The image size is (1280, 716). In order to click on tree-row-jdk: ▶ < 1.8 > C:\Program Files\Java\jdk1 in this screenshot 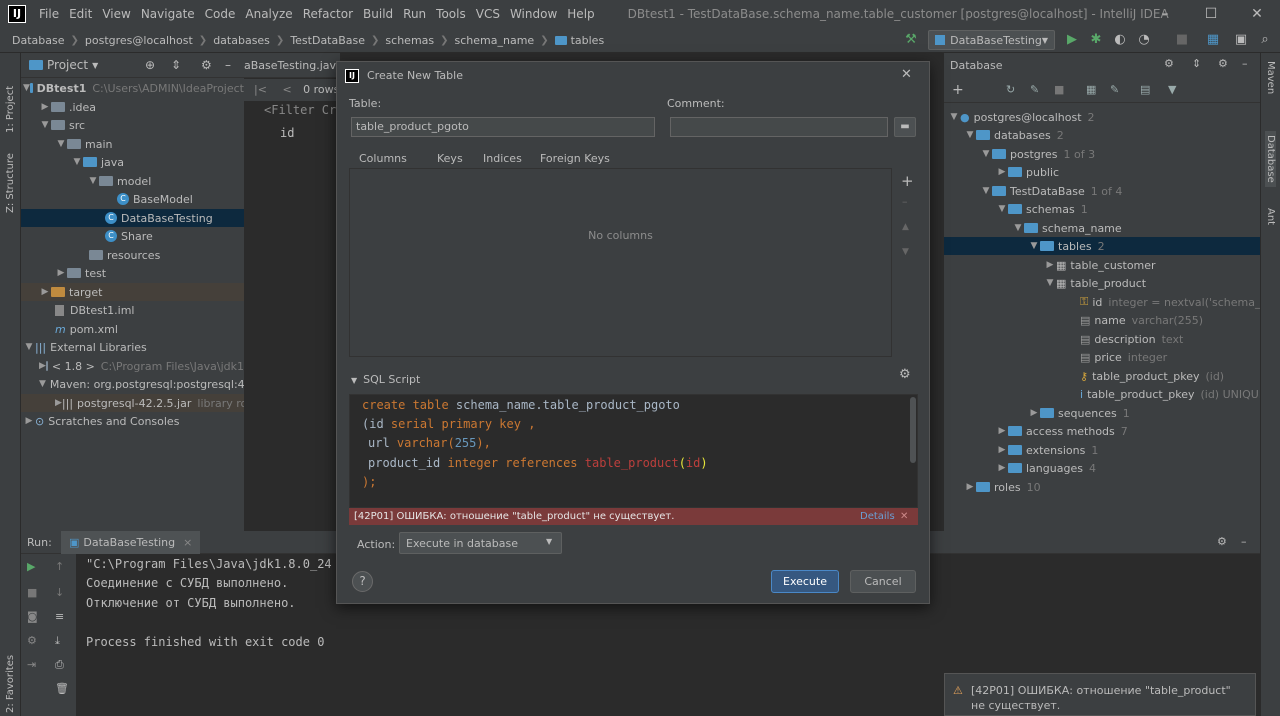, I will do `click(132, 366)`.